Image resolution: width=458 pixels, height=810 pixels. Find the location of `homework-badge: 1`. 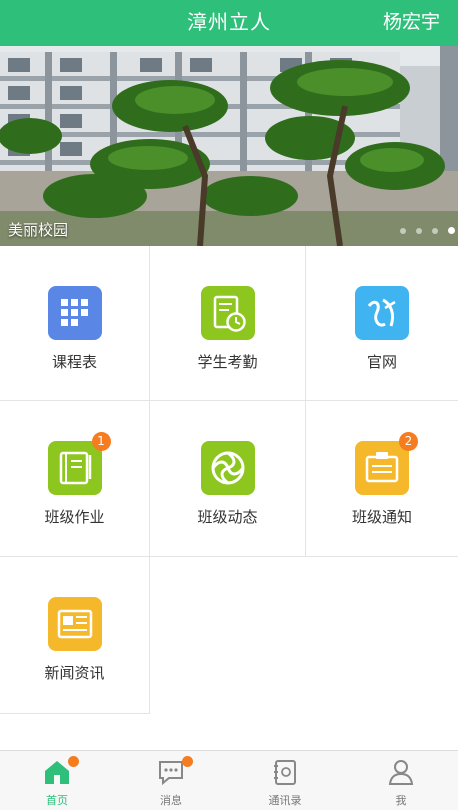

homework-badge: 1 is located at coordinates (101, 441).